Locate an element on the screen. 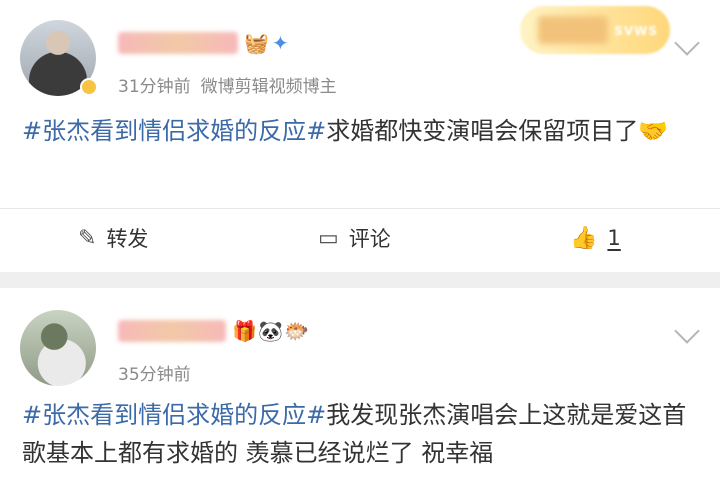  like-count: 1 is located at coordinates (614, 238).